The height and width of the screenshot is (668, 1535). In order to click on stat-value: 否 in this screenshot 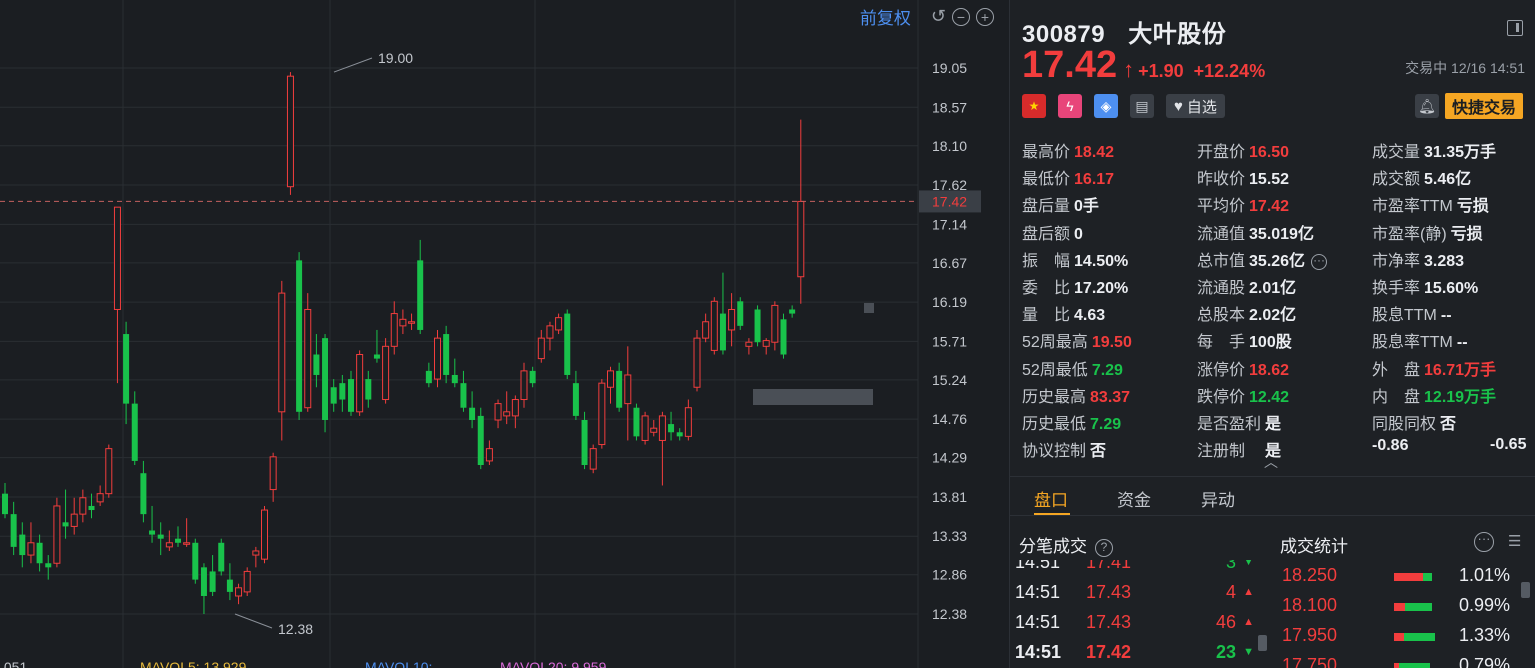, I will do `click(1098, 452)`.